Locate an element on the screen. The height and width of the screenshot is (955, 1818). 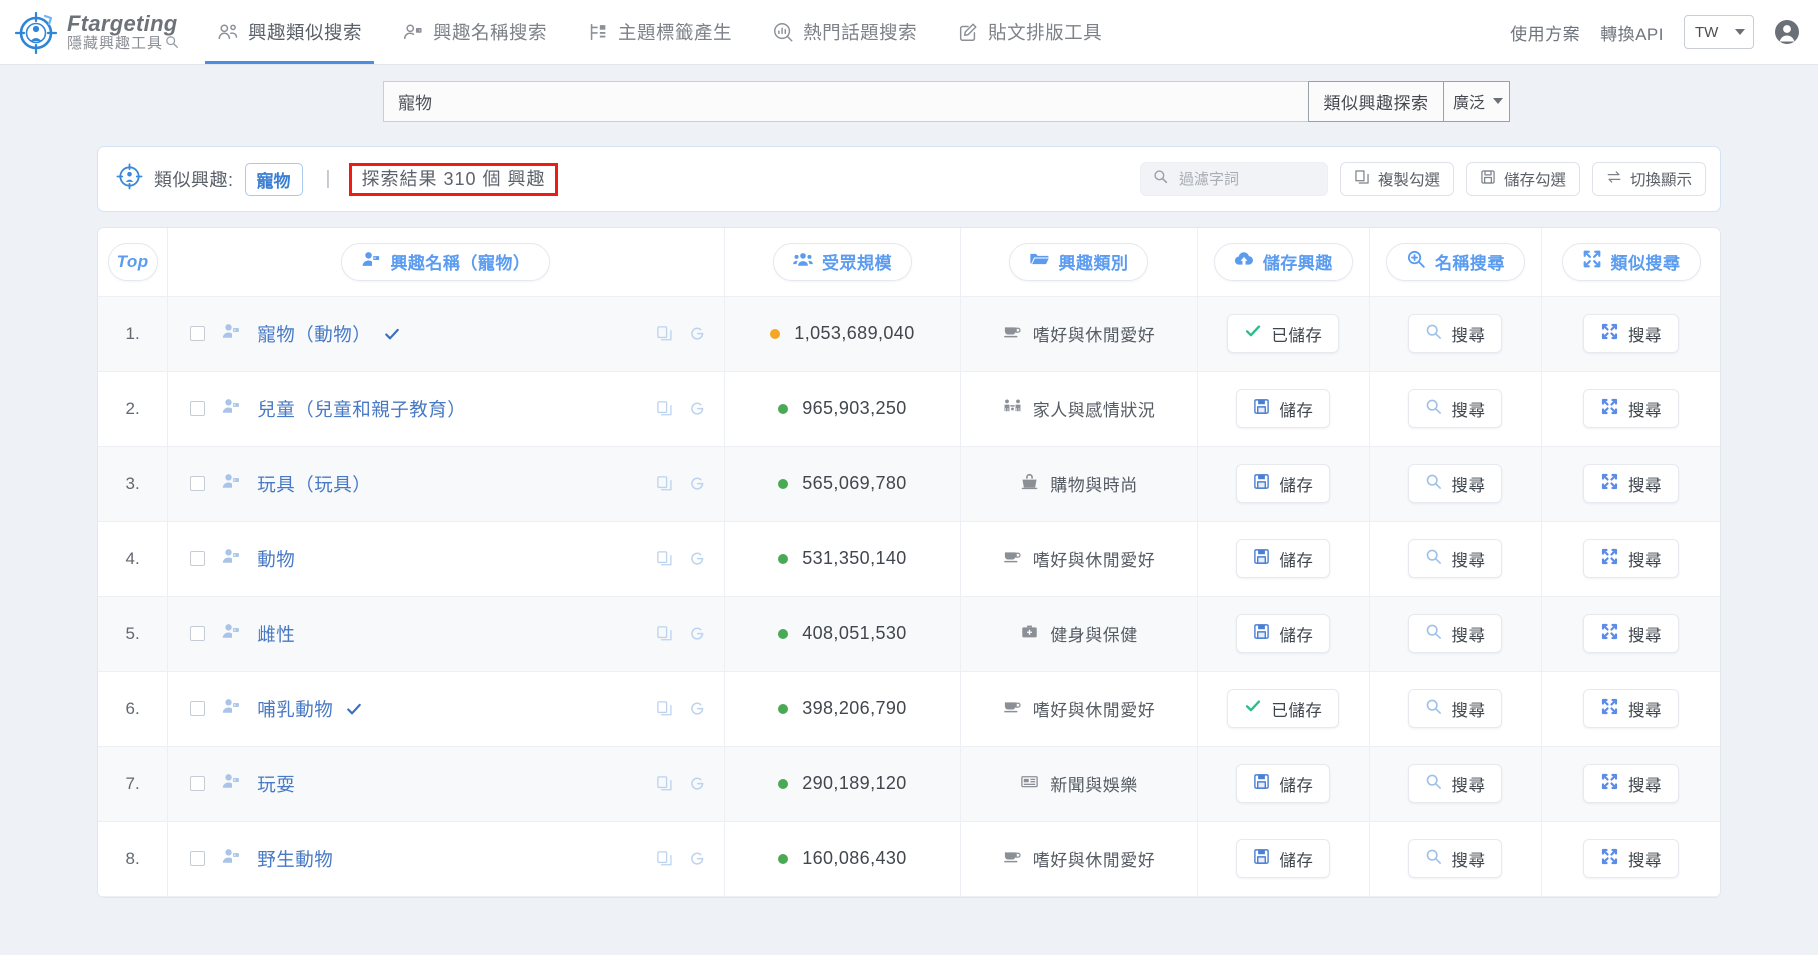
nav-item-hashtag-generator: 主題標籤產生 is located at coordinates (659, 32).